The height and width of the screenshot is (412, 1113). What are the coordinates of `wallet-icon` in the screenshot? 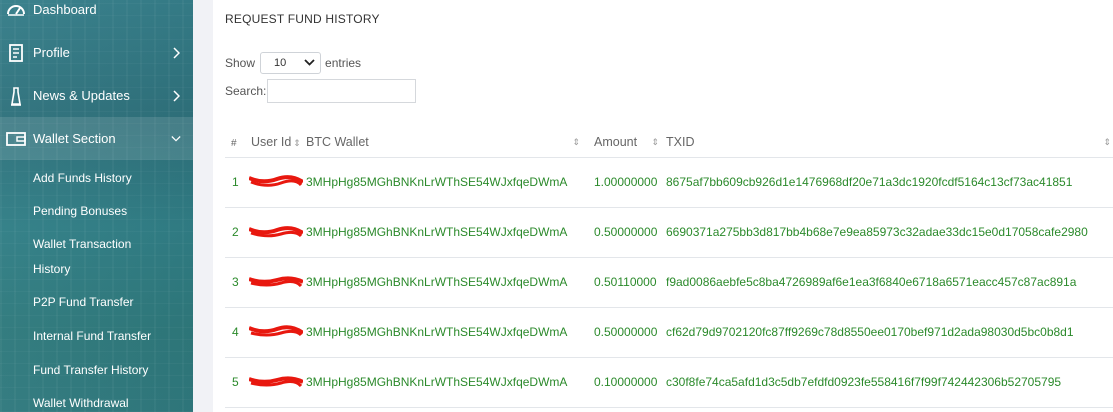 It's located at (16, 139).